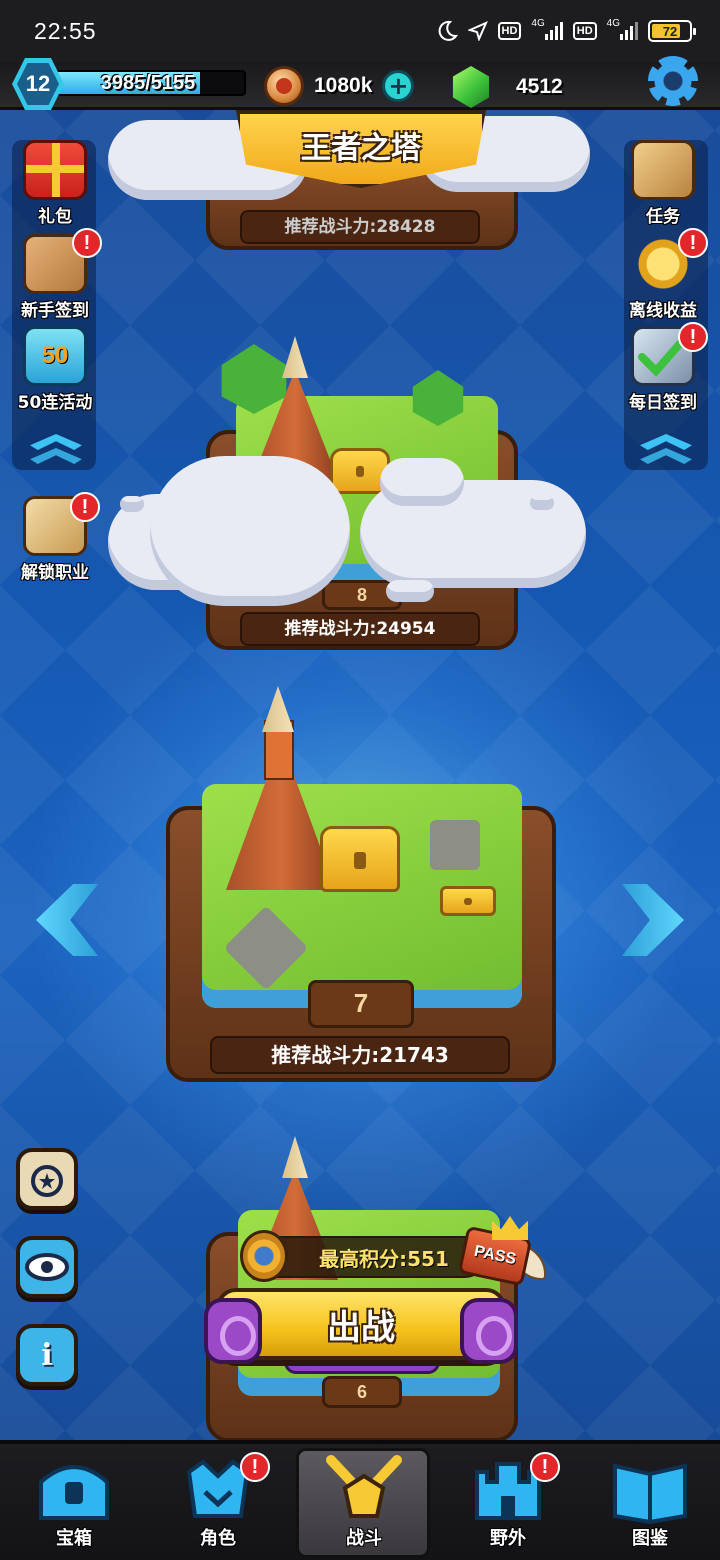 This screenshot has width=720, height=1560. Describe the element at coordinates (360, 1055) in the screenshot. I see `stage-power: 推荐战斗力:21743` at that location.